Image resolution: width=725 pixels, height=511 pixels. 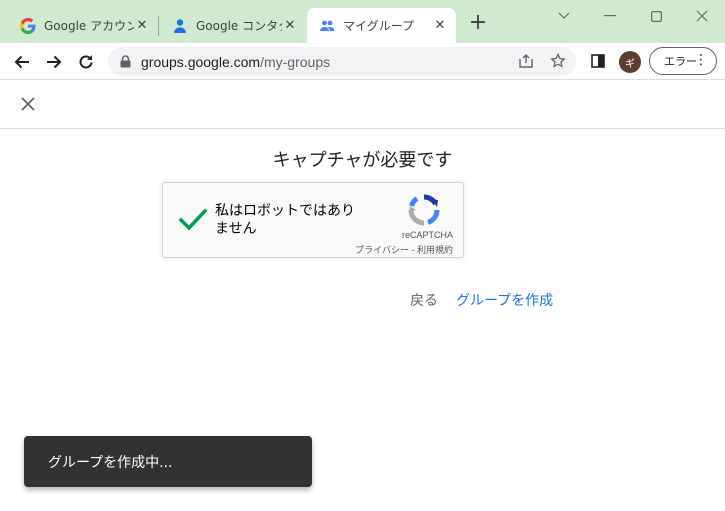 I want to click on tab-title: マイグループ, so click(x=379, y=26).